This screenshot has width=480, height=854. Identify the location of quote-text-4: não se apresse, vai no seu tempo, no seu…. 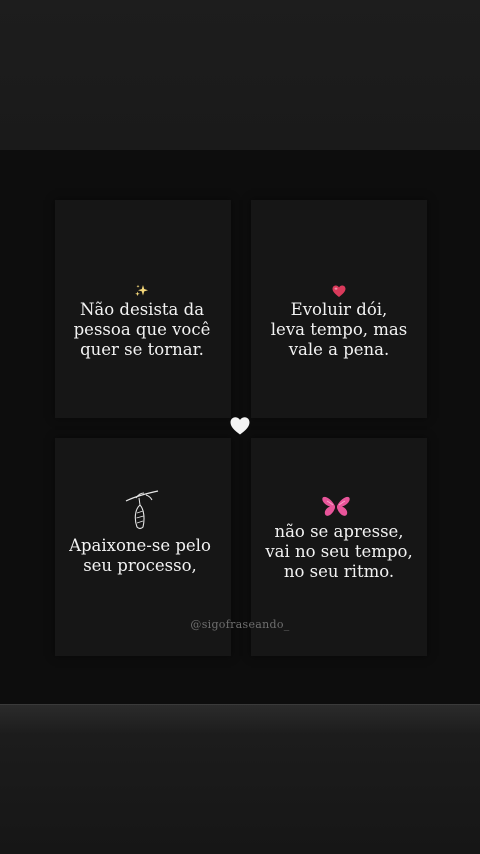
(339, 551).